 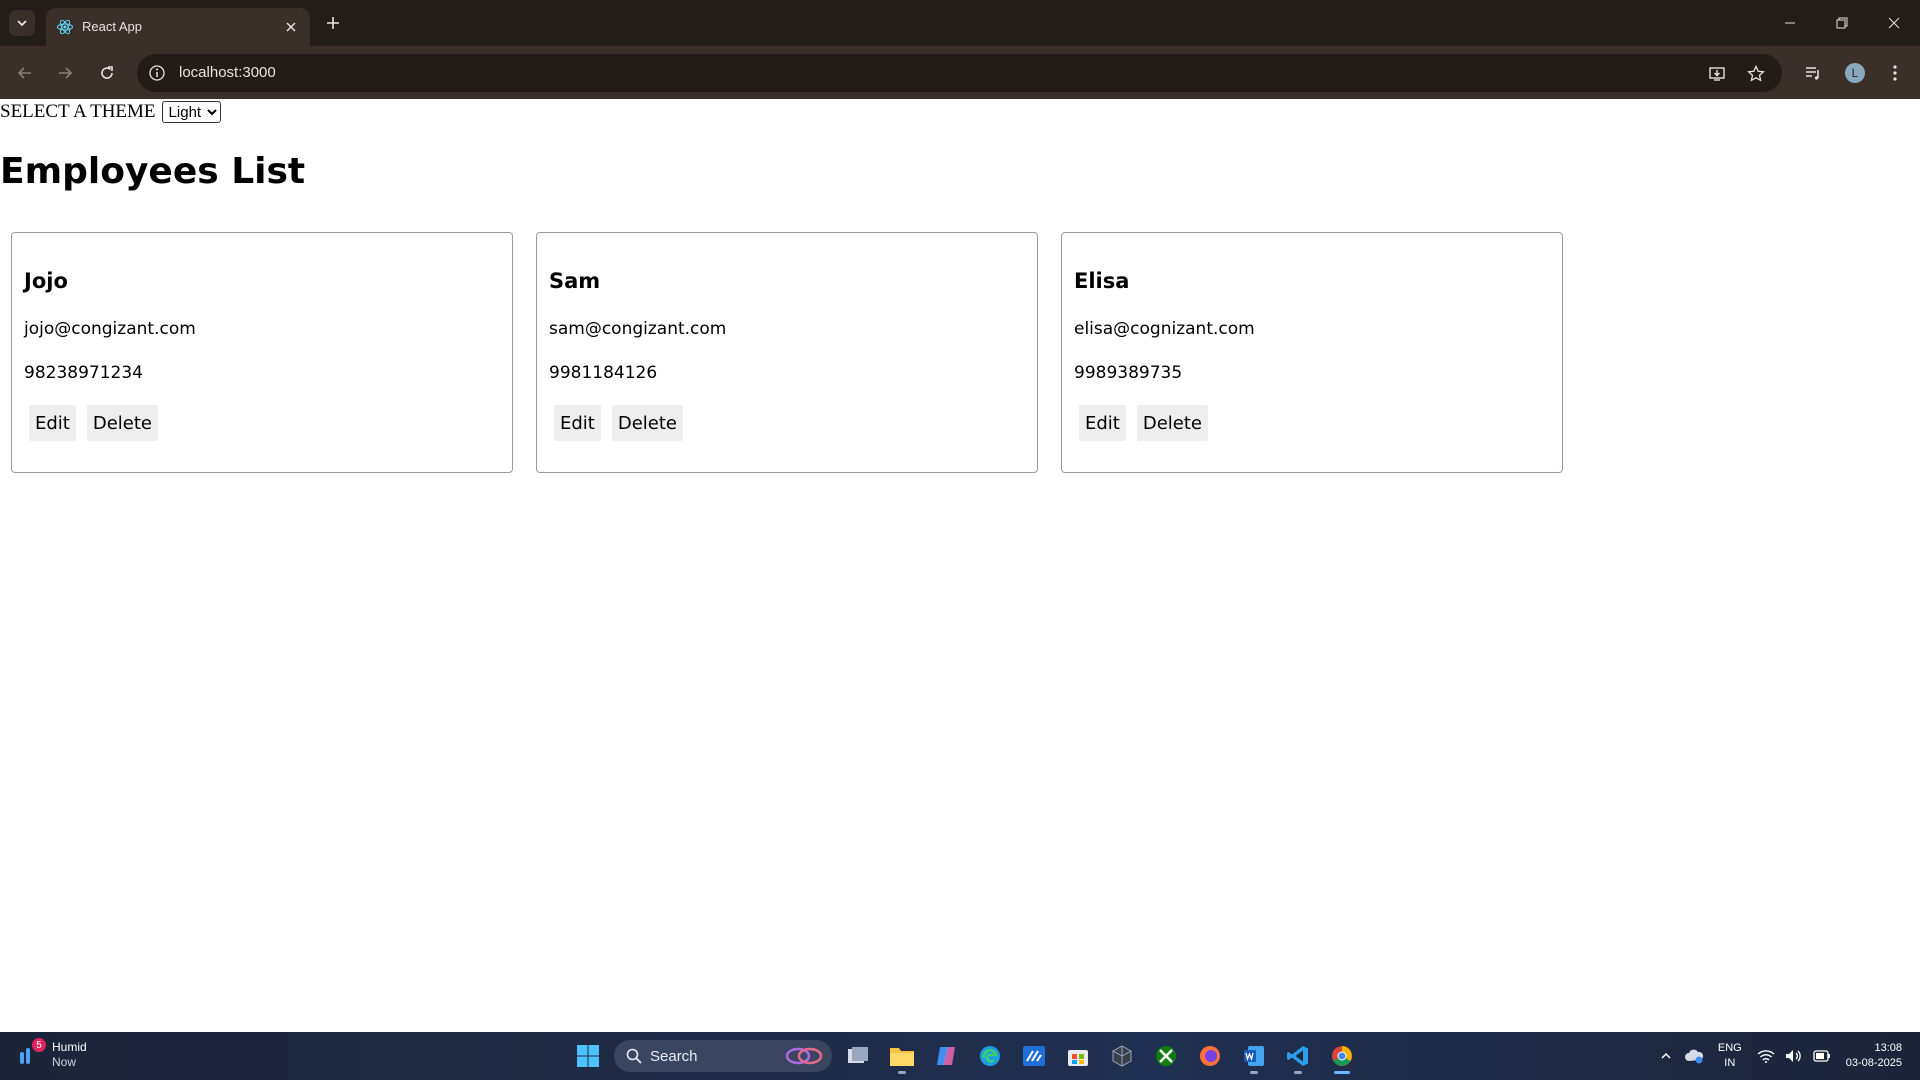 I want to click on edge-button, so click(x=990, y=1056).